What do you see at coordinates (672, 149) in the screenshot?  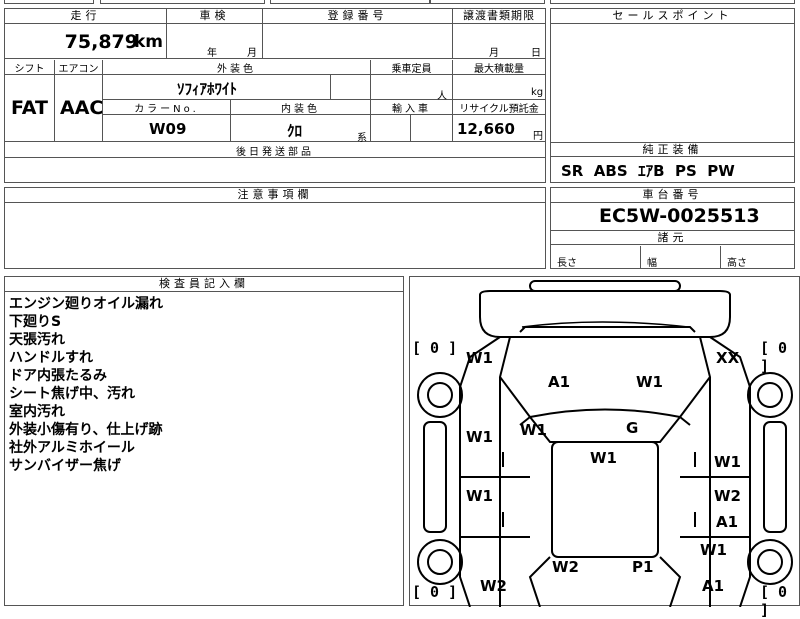 I see `standard-equipment-header: 純正装備` at bounding box center [672, 149].